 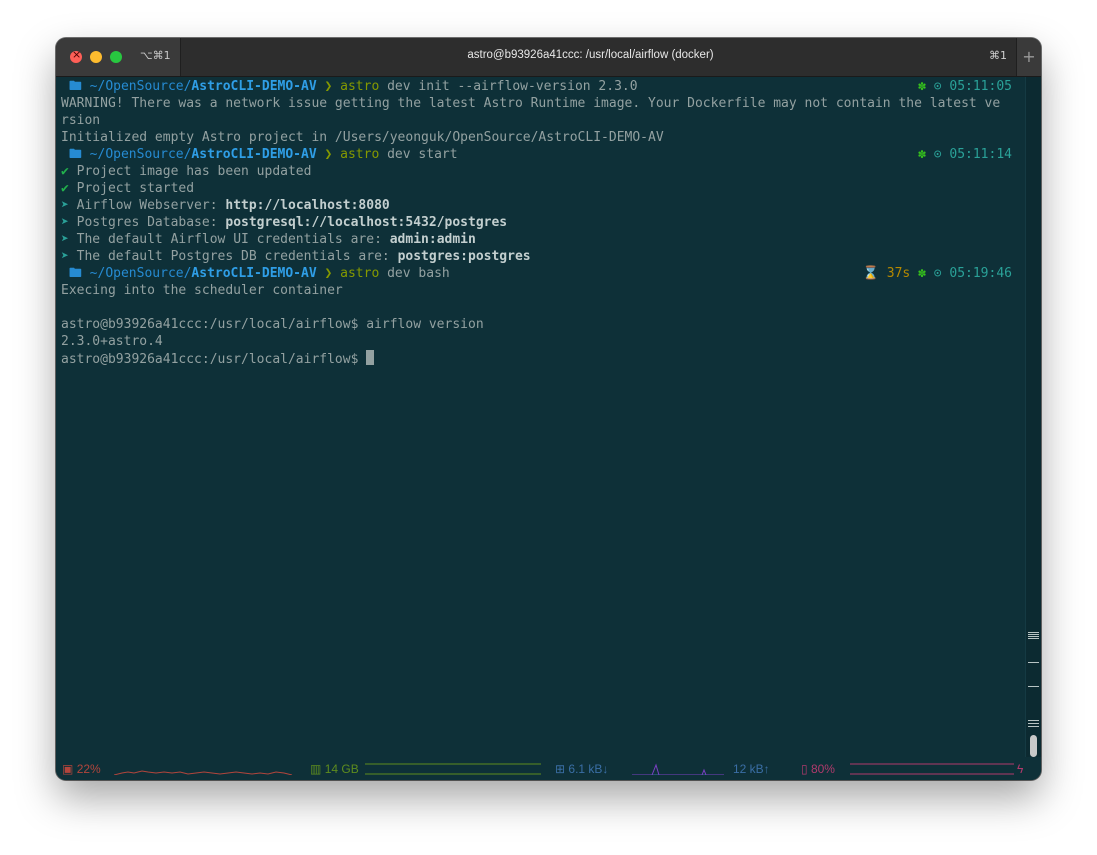 I want to click on command-args: dev bash, so click(x=414, y=273).